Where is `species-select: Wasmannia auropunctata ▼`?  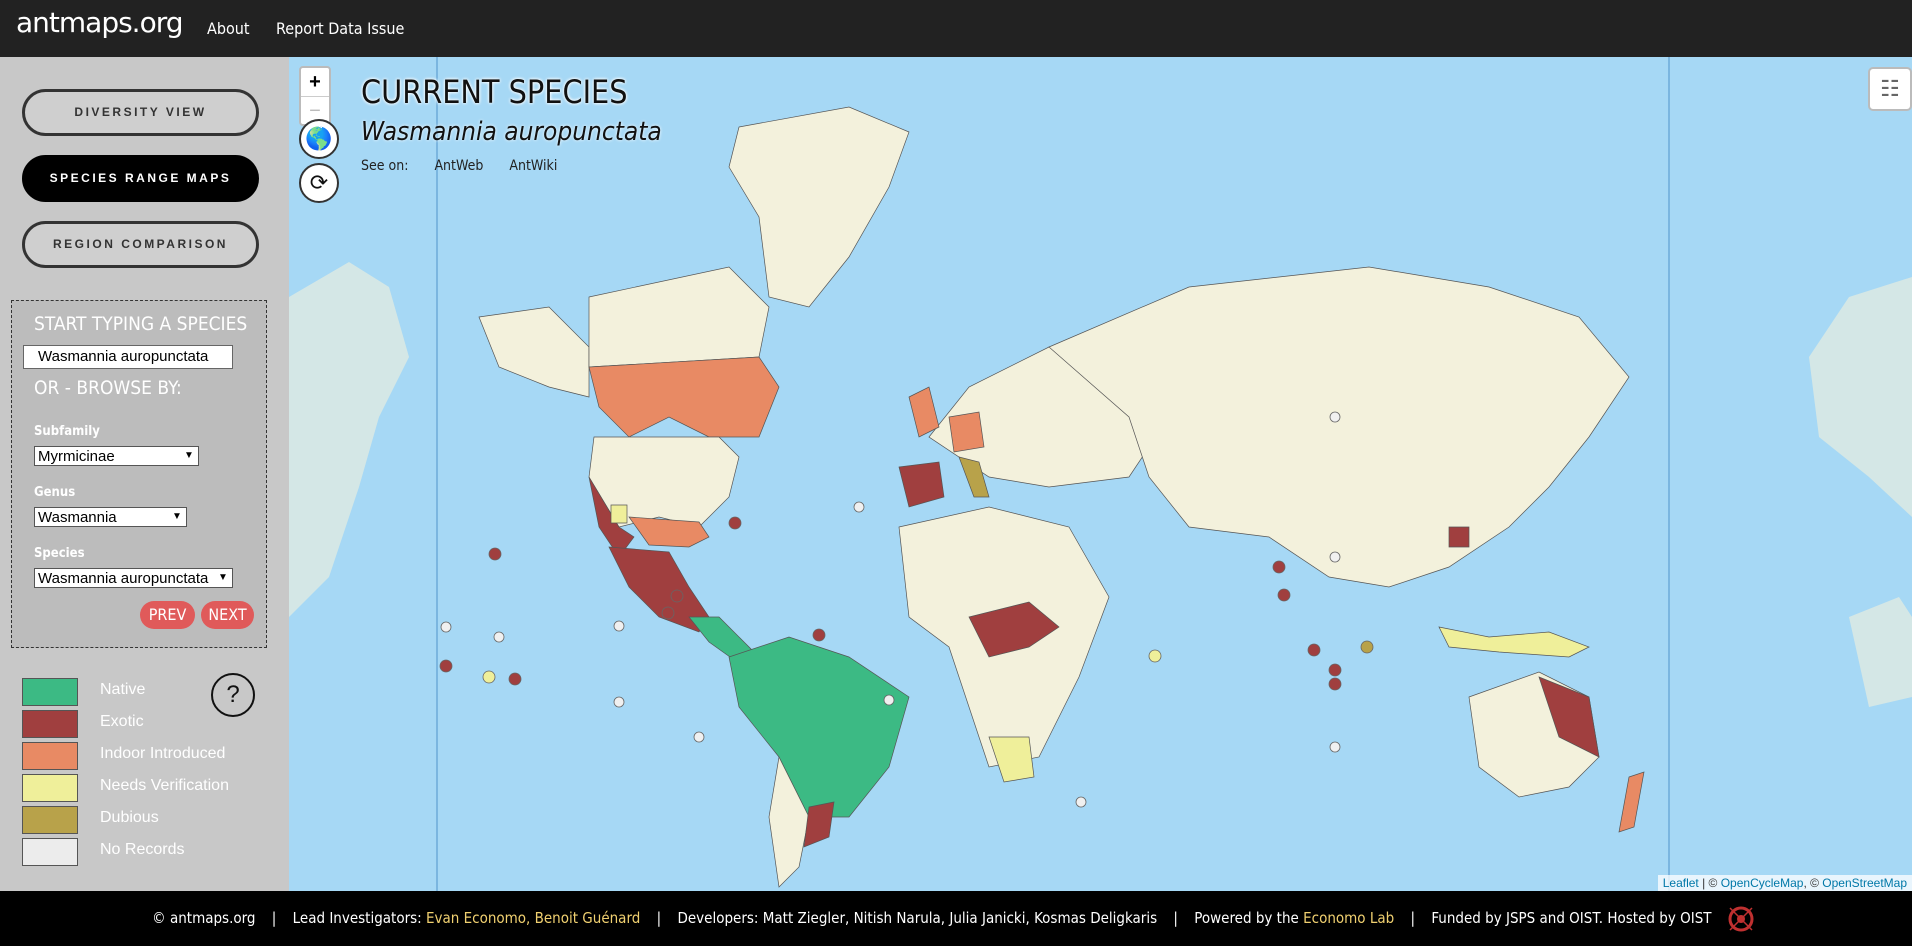 species-select: Wasmannia auropunctata ▼ is located at coordinates (133, 578).